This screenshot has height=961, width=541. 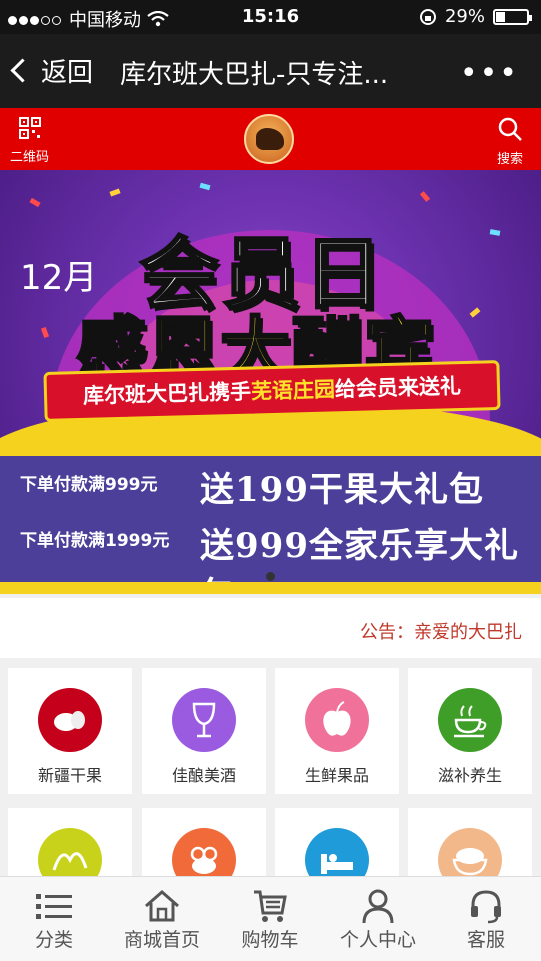 What do you see at coordinates (469, 775) in the screenshot?
I see `category-label: 滋补养生` at bounding box center [469, 775].